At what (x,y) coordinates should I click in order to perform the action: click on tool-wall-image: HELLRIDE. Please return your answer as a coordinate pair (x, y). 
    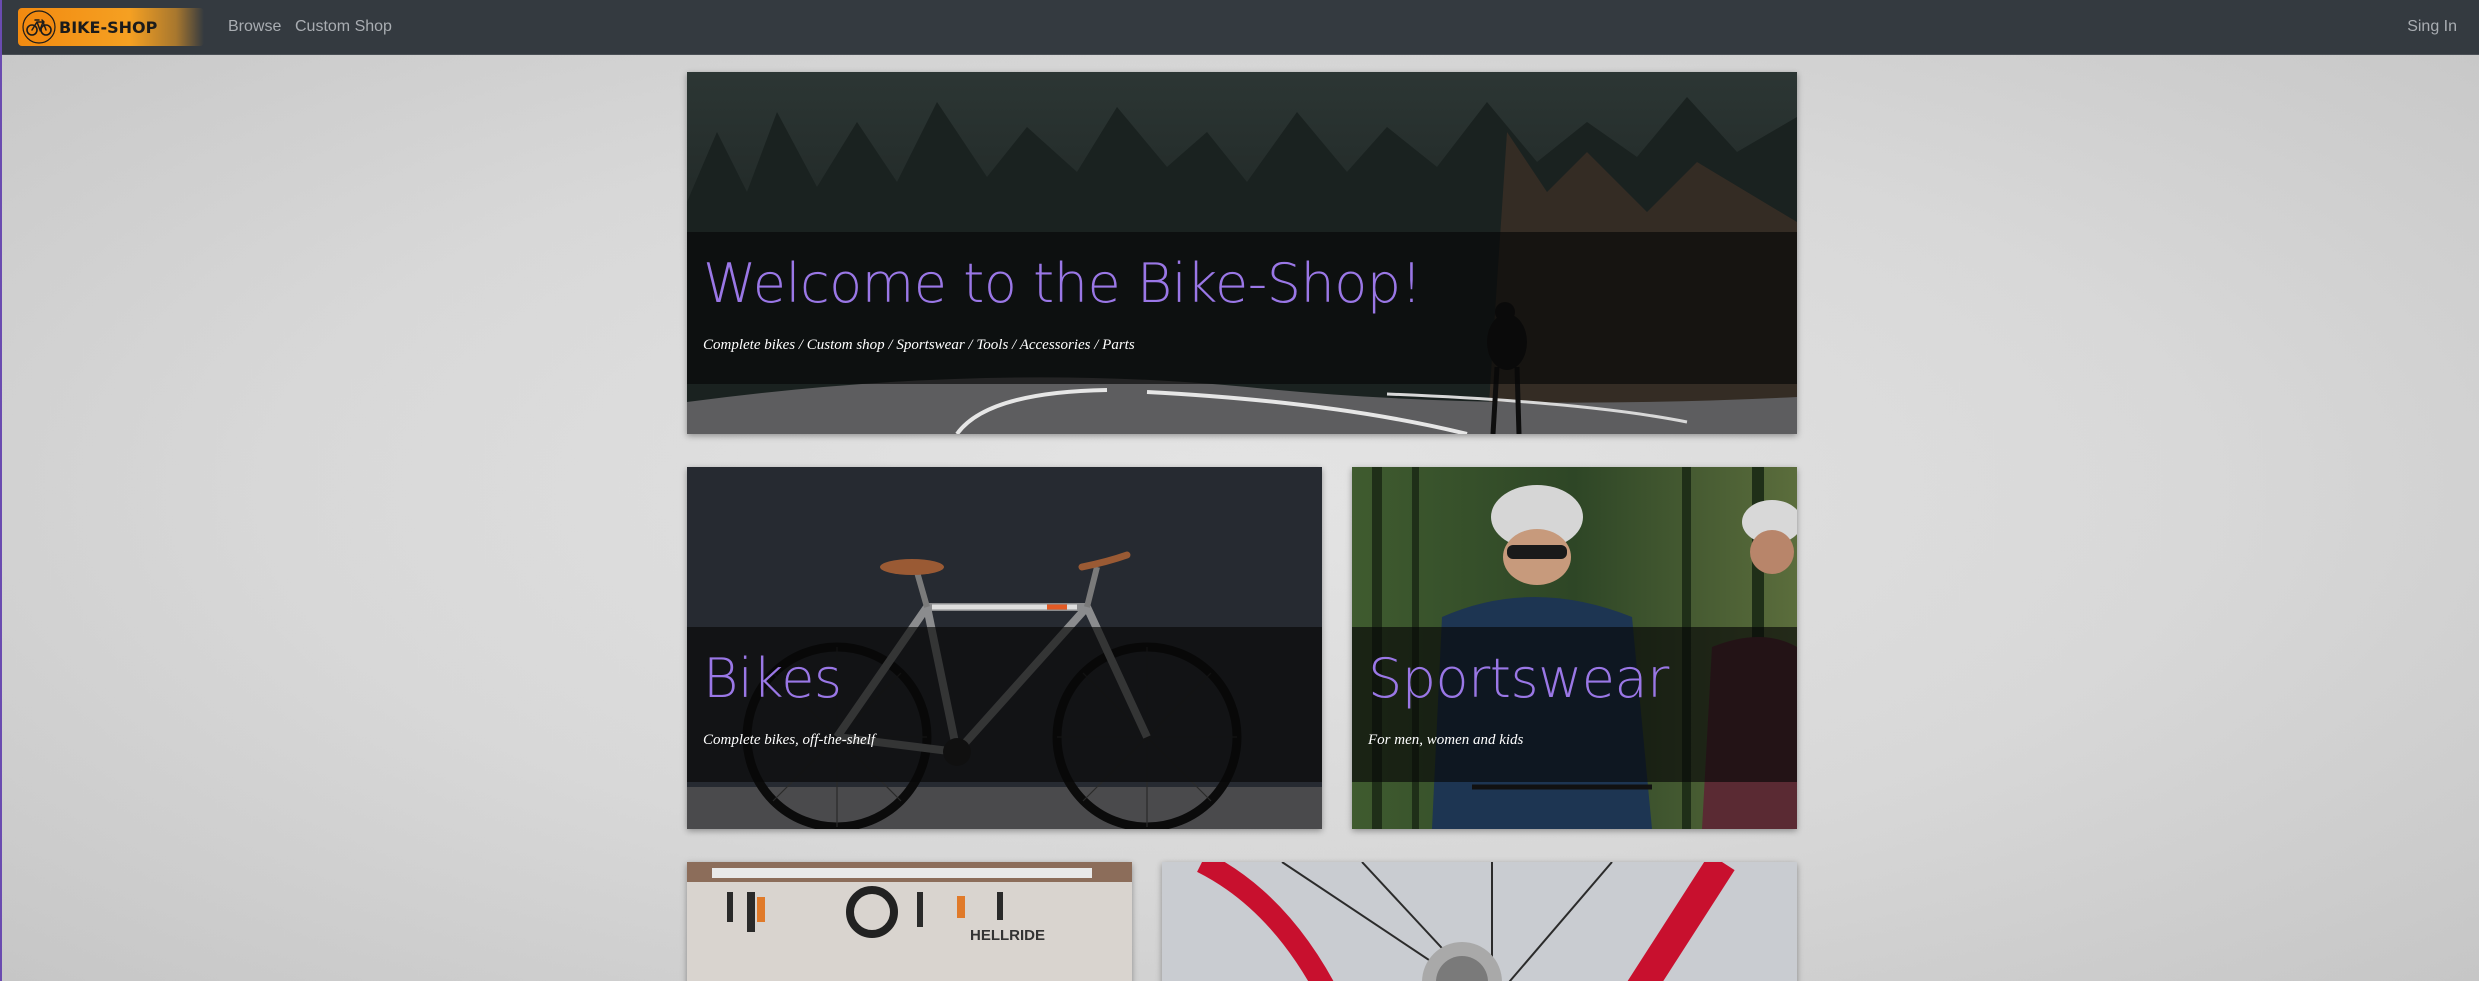
    Looking at the image, I should click on (909, 921).